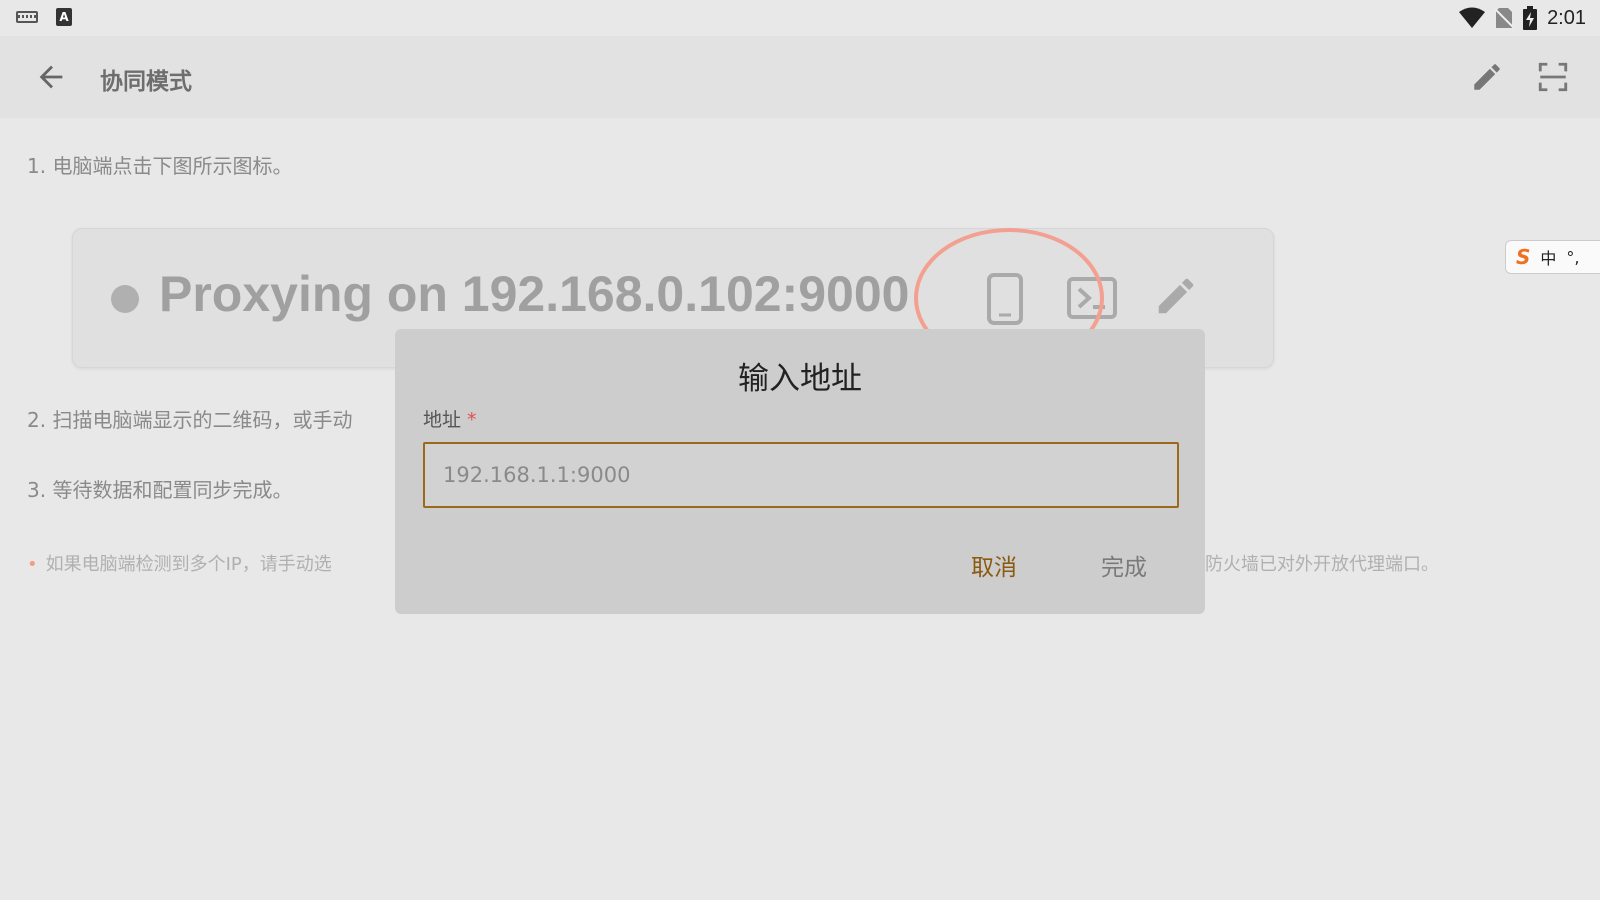  I want to click on input-method-icon: A, so click(64, 17).